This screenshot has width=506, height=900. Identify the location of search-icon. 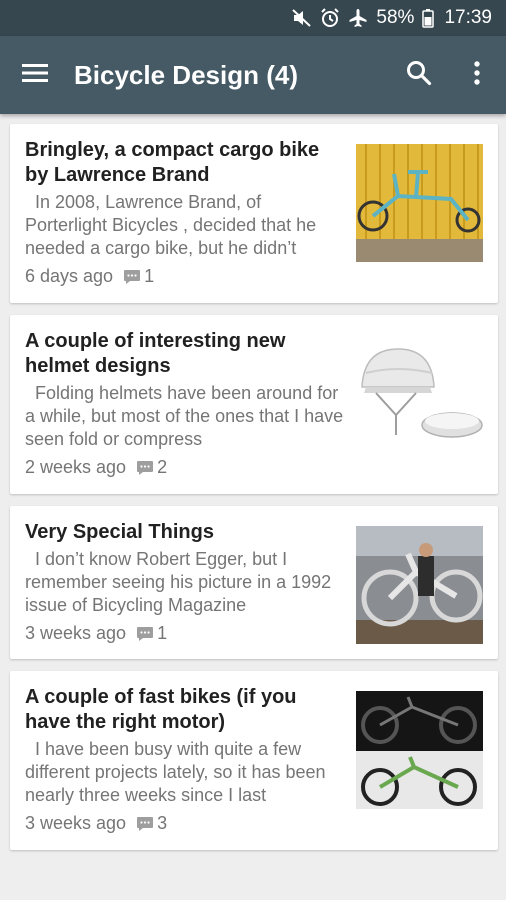
(419, 75).